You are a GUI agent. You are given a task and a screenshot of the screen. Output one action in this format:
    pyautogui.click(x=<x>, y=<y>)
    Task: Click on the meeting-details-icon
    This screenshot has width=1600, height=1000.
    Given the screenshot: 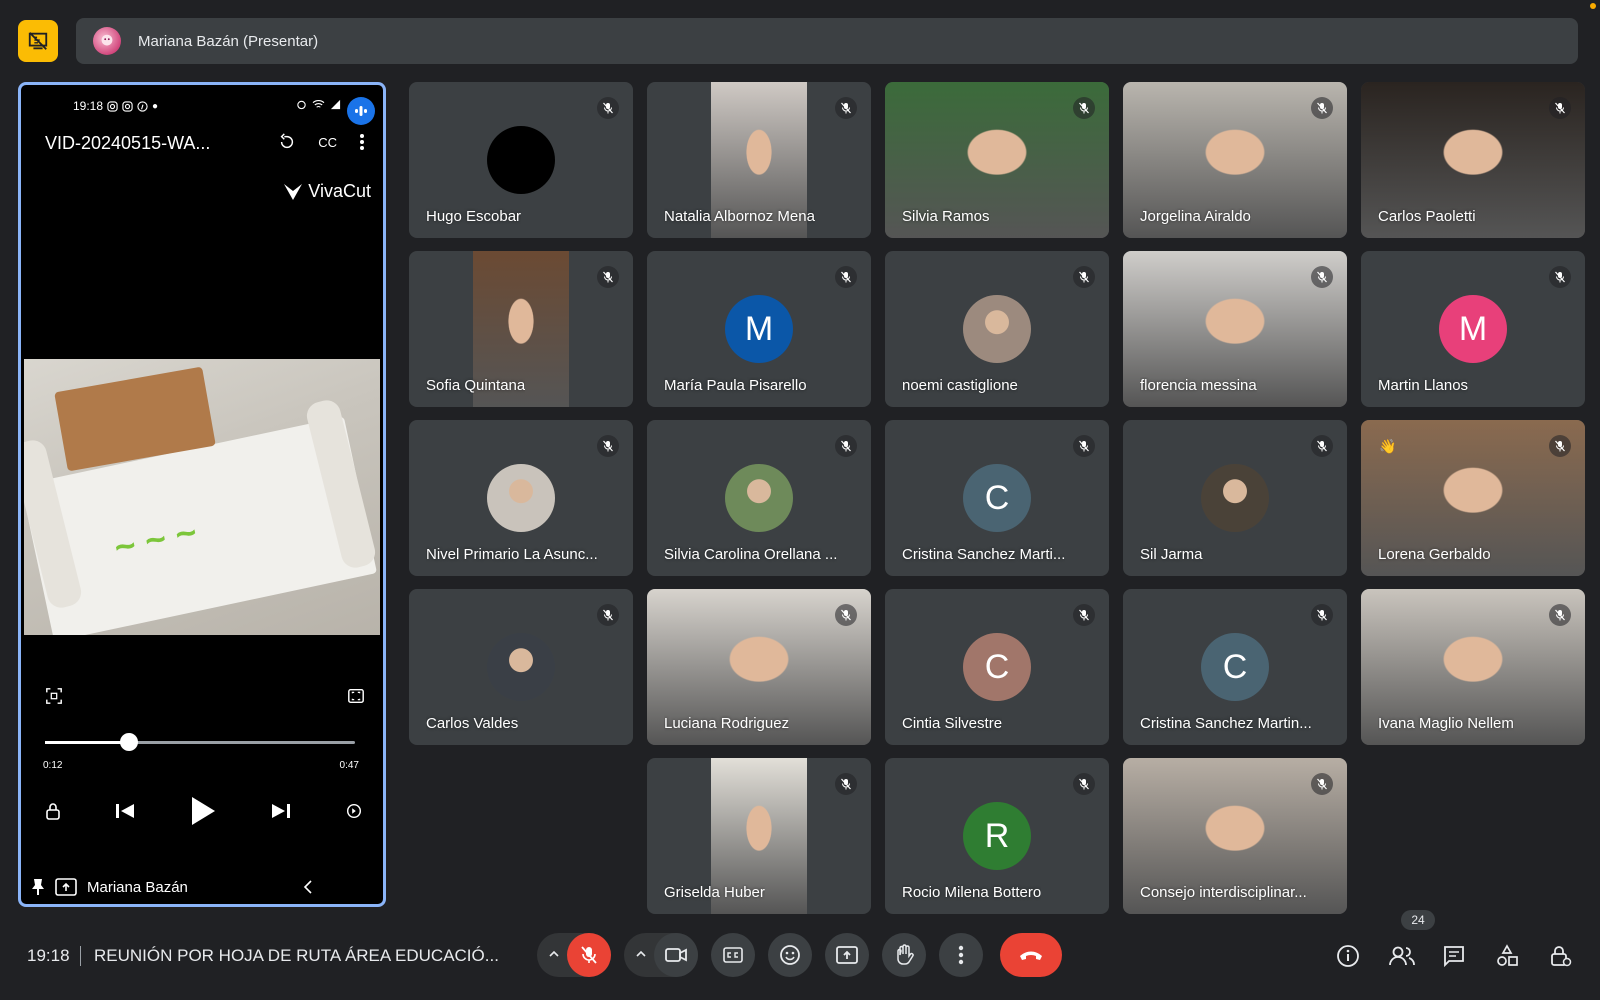 What is the action you would take?
    pyautogui.click(x=1348, y=956)
    